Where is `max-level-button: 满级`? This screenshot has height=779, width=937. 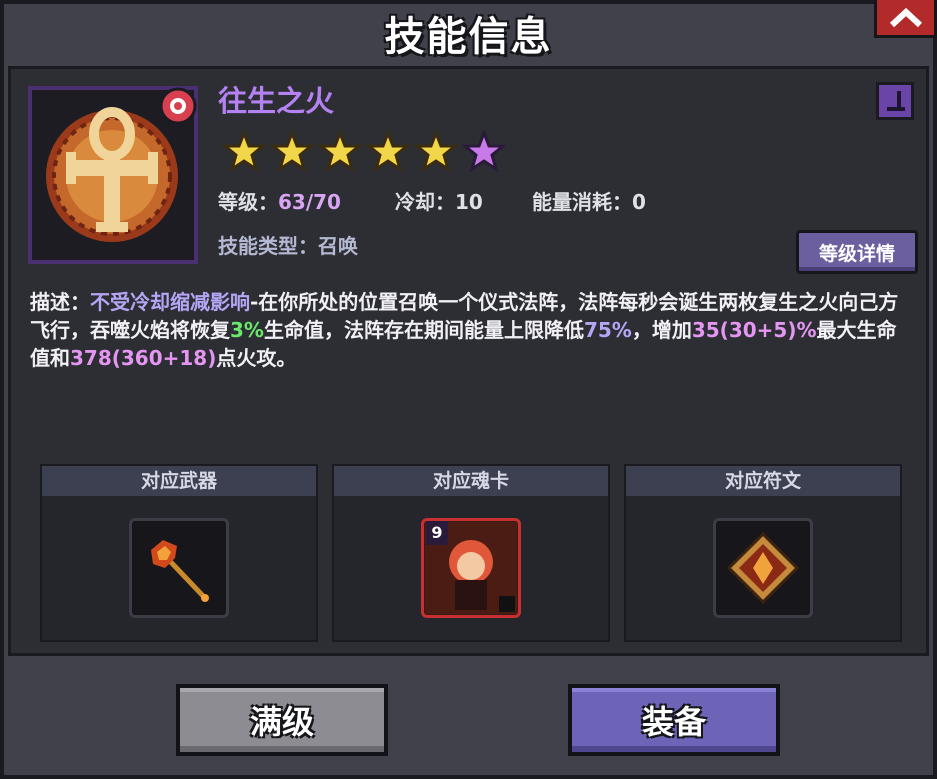 max-level-button: 满级 is located at coordinates (282, 720).